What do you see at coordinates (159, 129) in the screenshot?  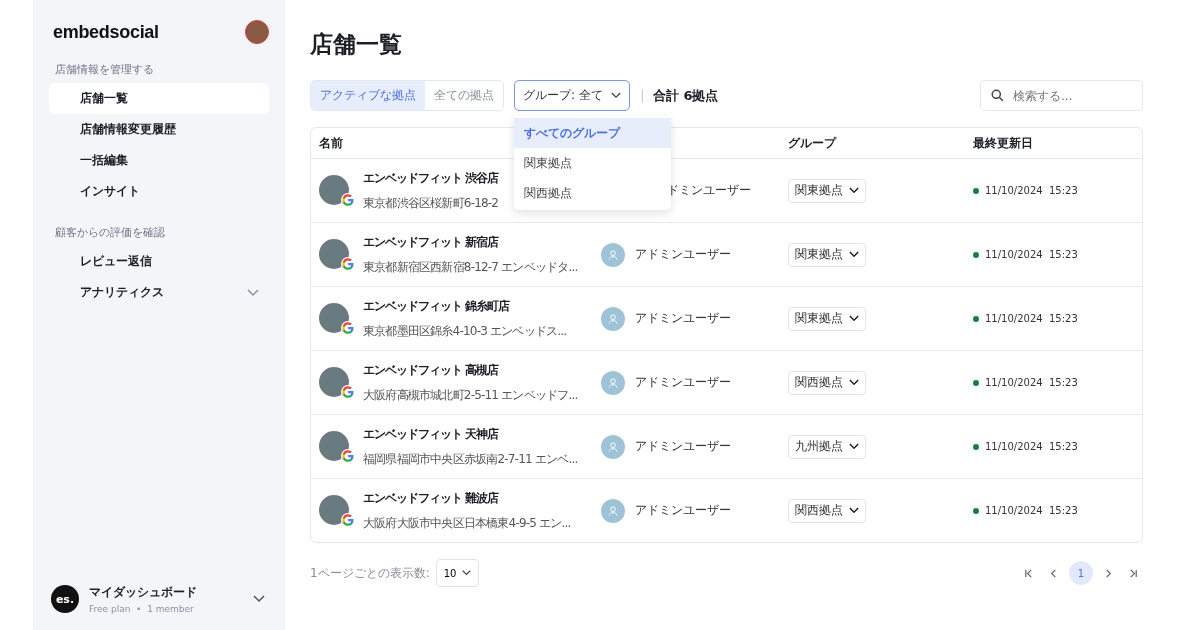 I see `nav-item: 店舗情報変更履歴` at bounding box center [159, 129].